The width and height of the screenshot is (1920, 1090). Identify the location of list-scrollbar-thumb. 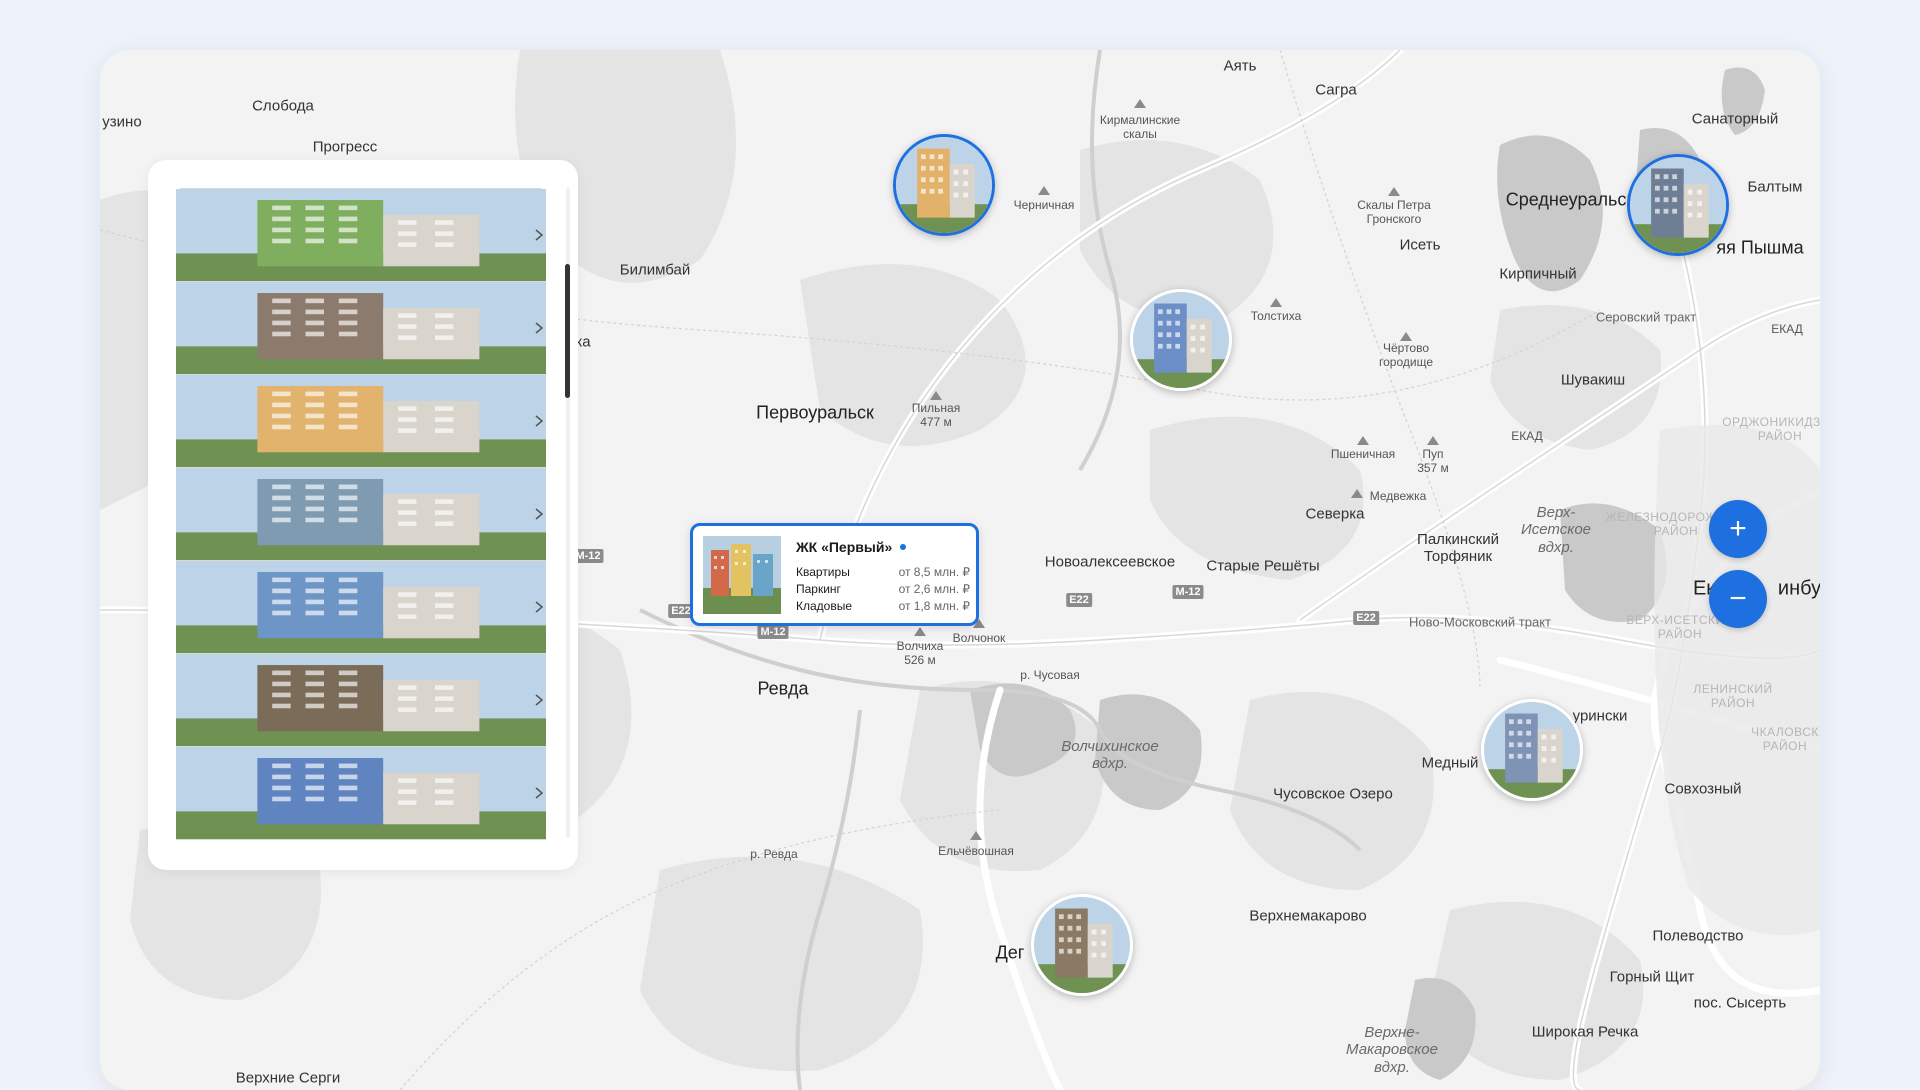
(567, 331).